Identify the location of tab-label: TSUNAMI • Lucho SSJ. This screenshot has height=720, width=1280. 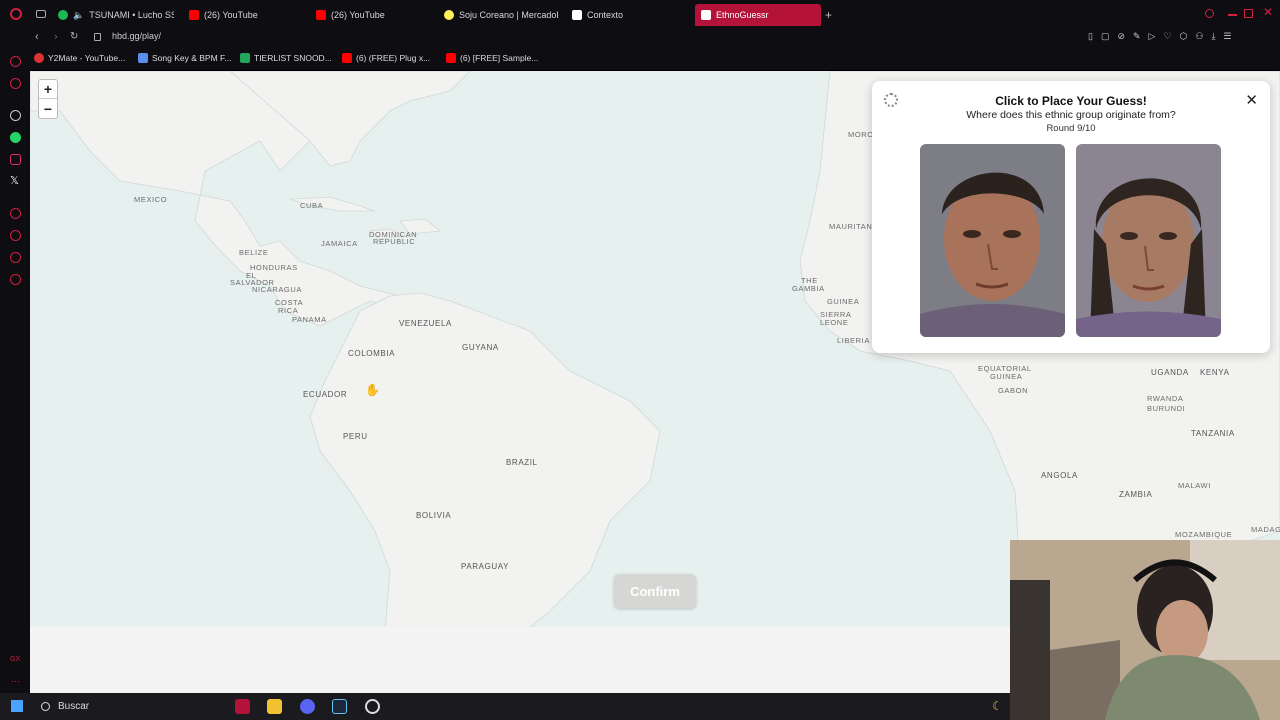
(131, 15).